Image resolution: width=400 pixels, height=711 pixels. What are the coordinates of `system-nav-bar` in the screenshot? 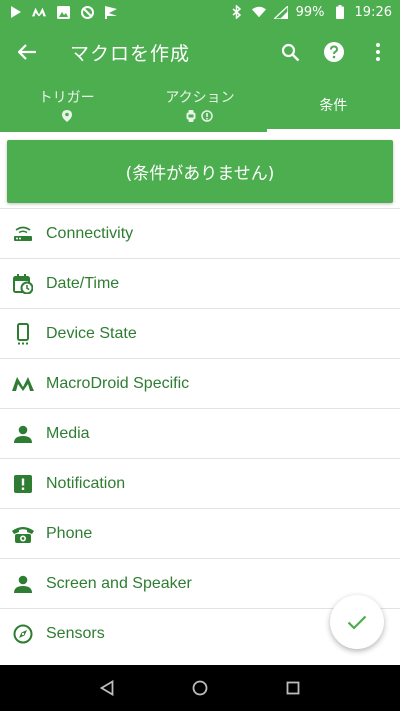 It's located at (200, 688).